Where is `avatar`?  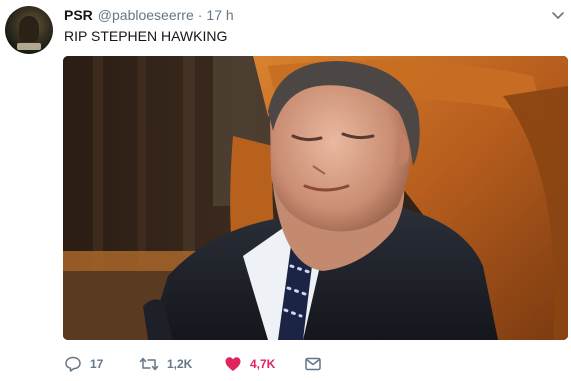
avatar is located at coordinates (29, 30).